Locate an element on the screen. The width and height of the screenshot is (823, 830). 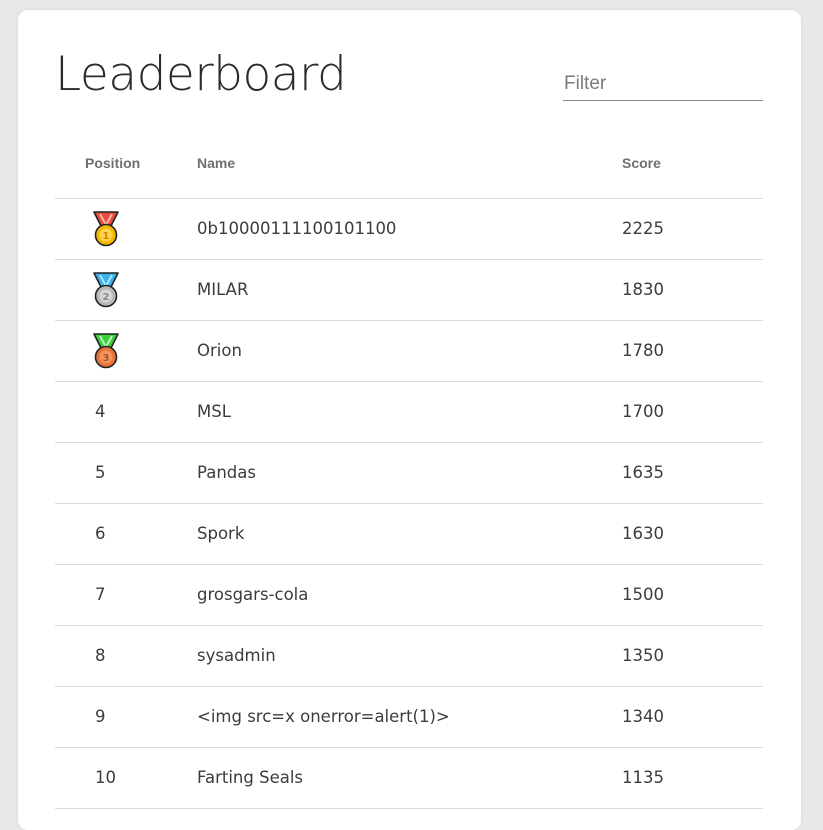
player-name: sysadmin is located at coordinates (236, 655).